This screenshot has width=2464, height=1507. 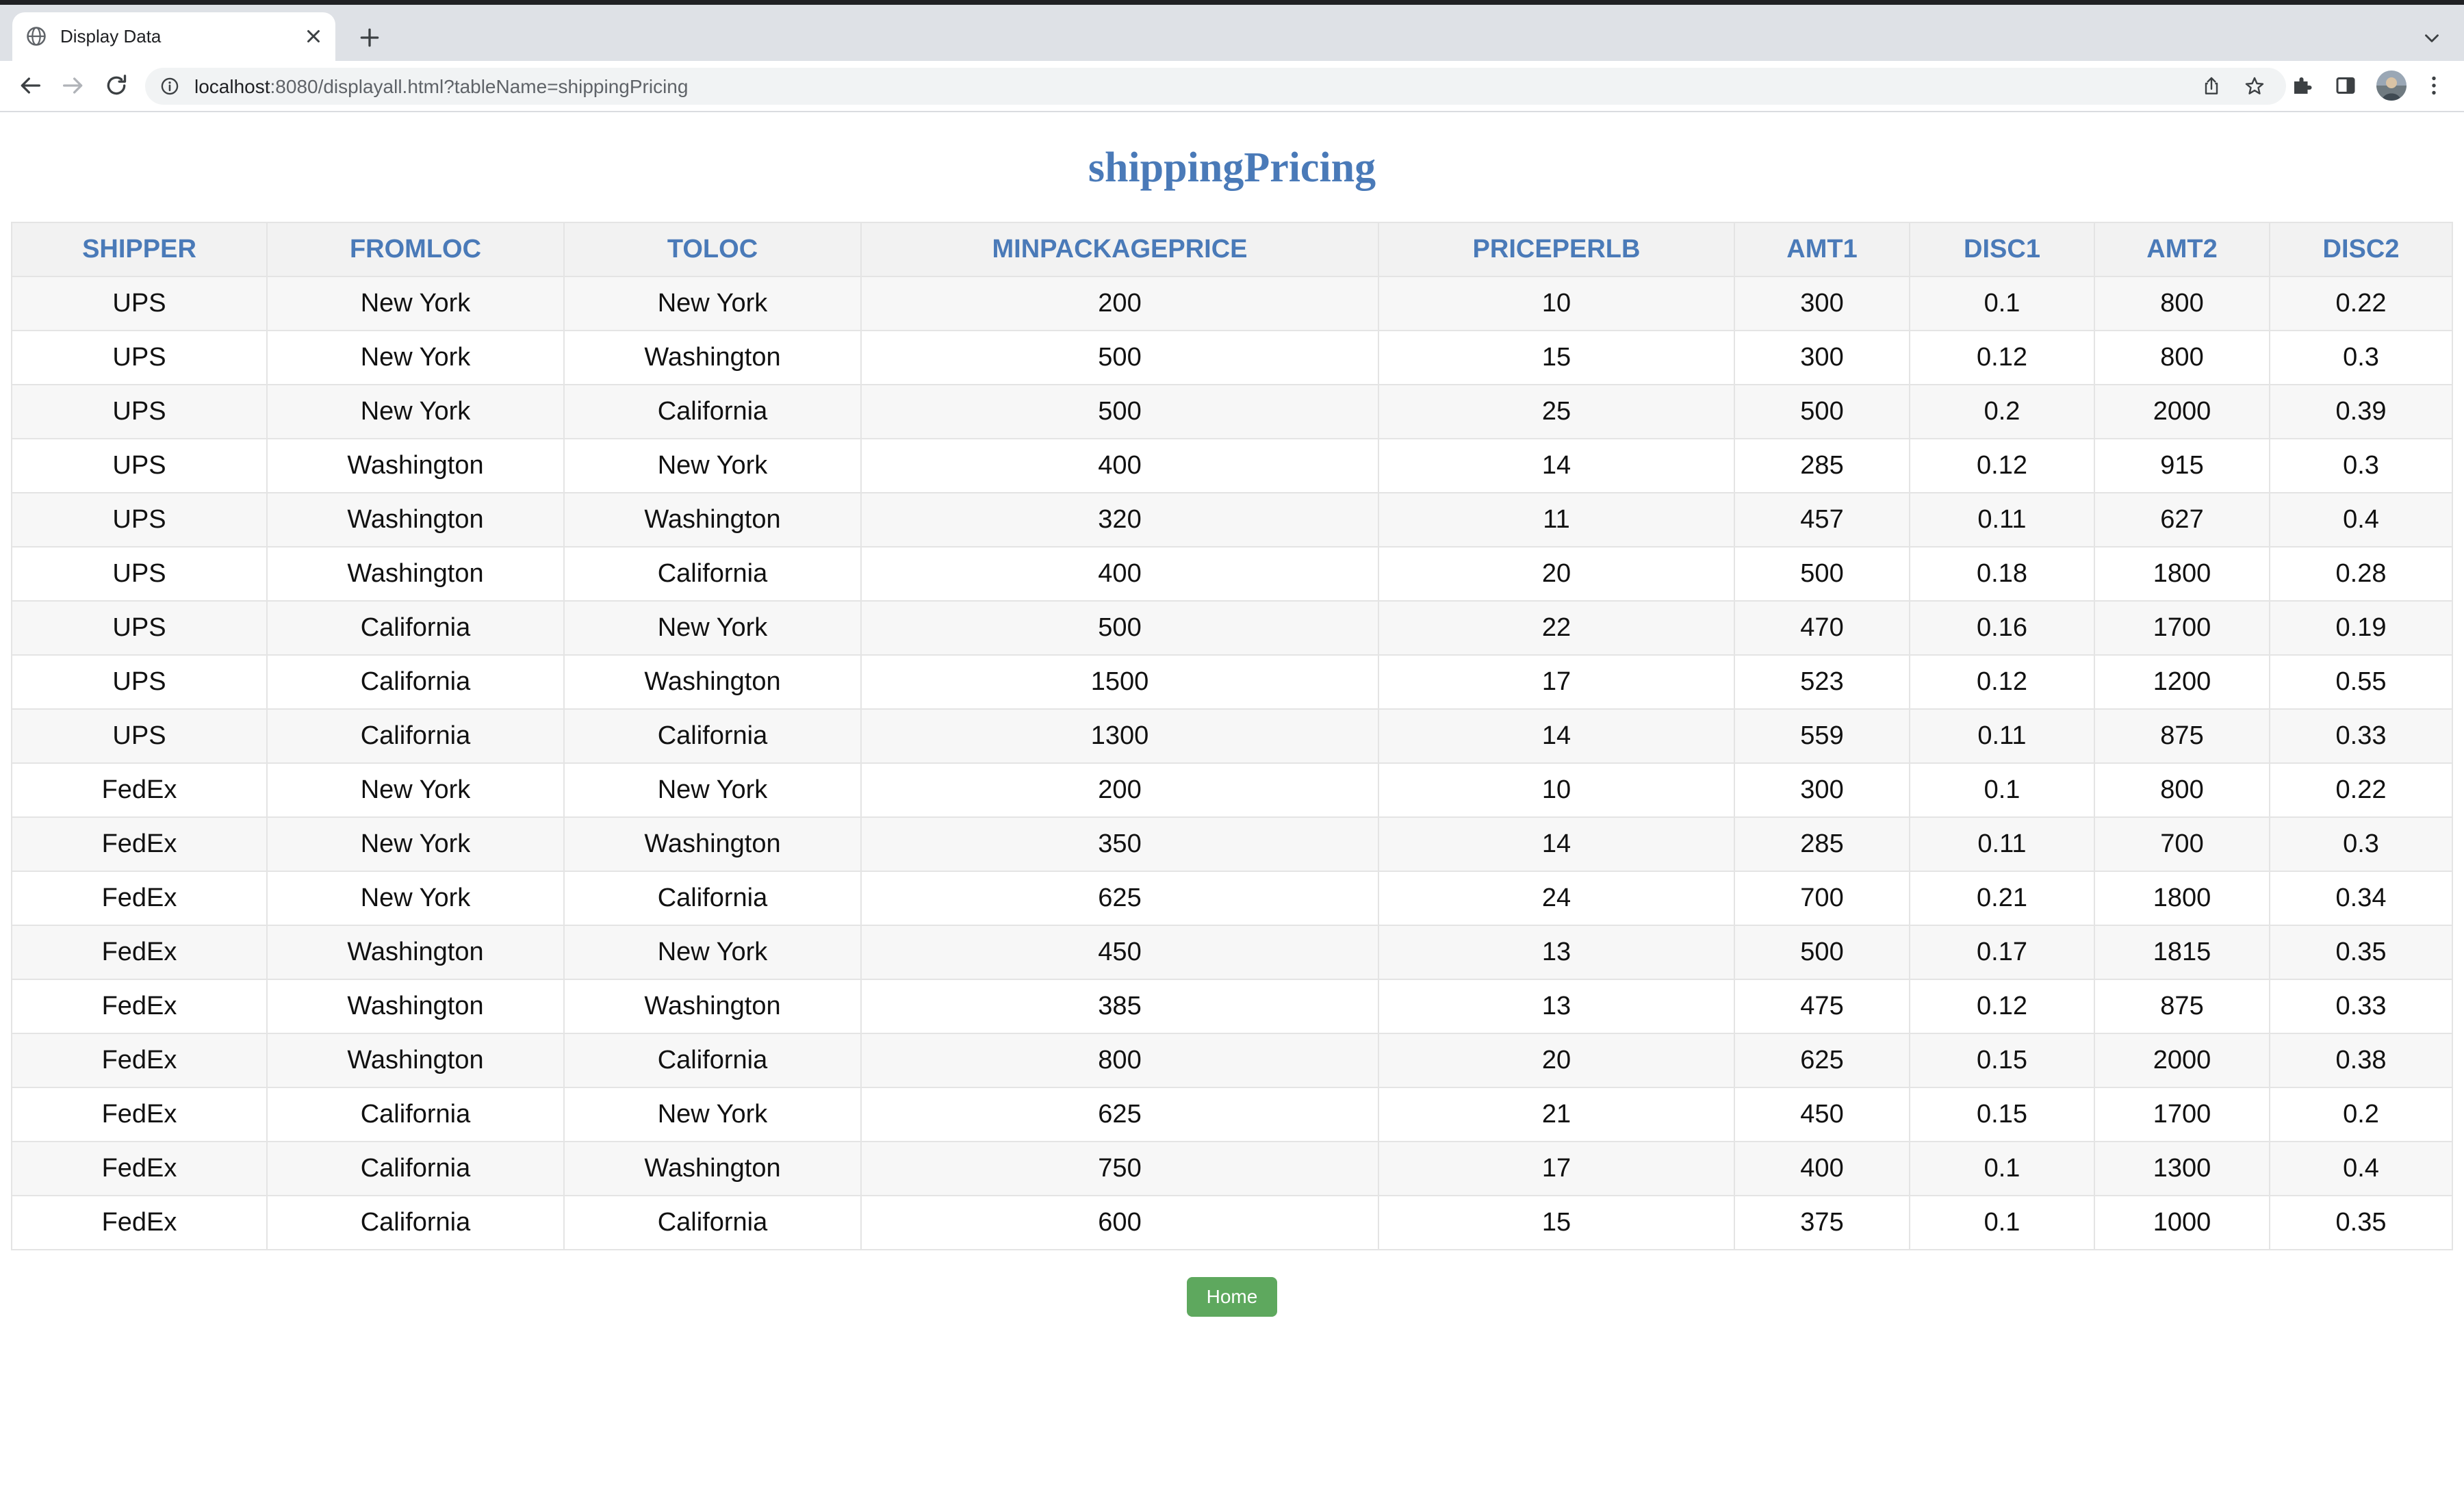 What do you see at coordinates (2002, 628) in the screenshot?
I see `table-cell-disc1: 0.16` at bounding box center [2002, 628].